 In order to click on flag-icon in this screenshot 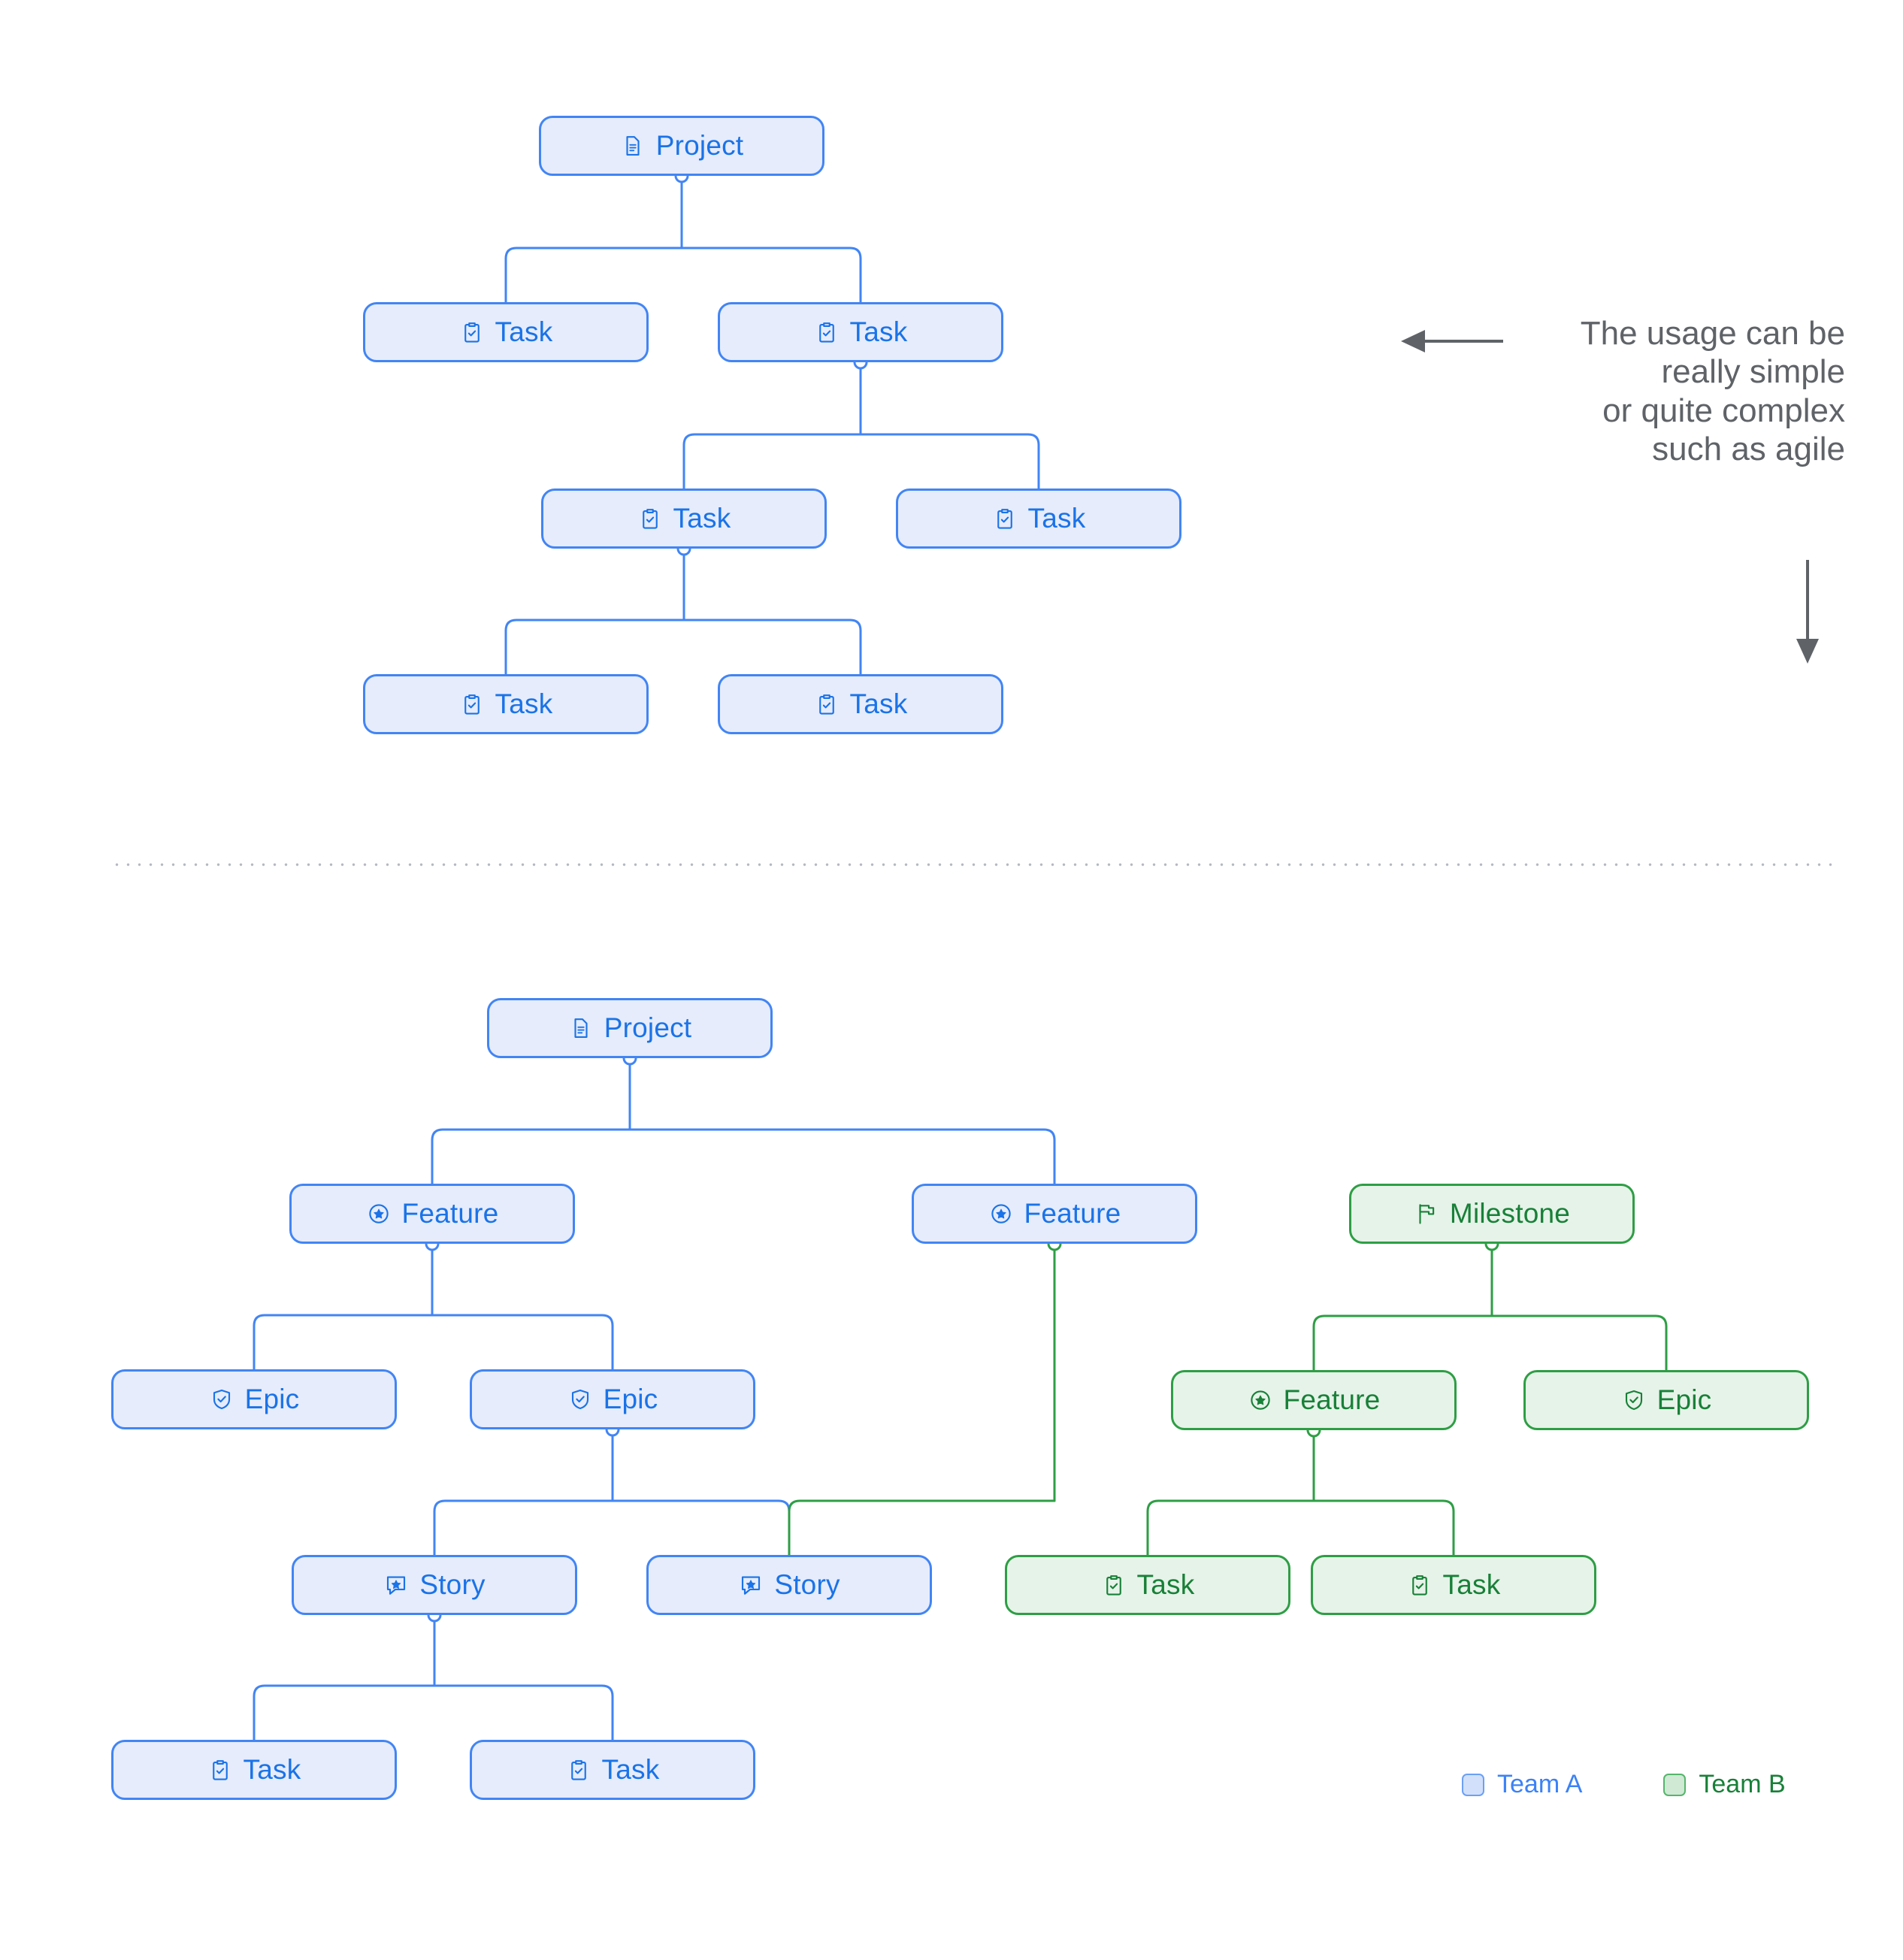, I will do `click(1427, 1214)`.